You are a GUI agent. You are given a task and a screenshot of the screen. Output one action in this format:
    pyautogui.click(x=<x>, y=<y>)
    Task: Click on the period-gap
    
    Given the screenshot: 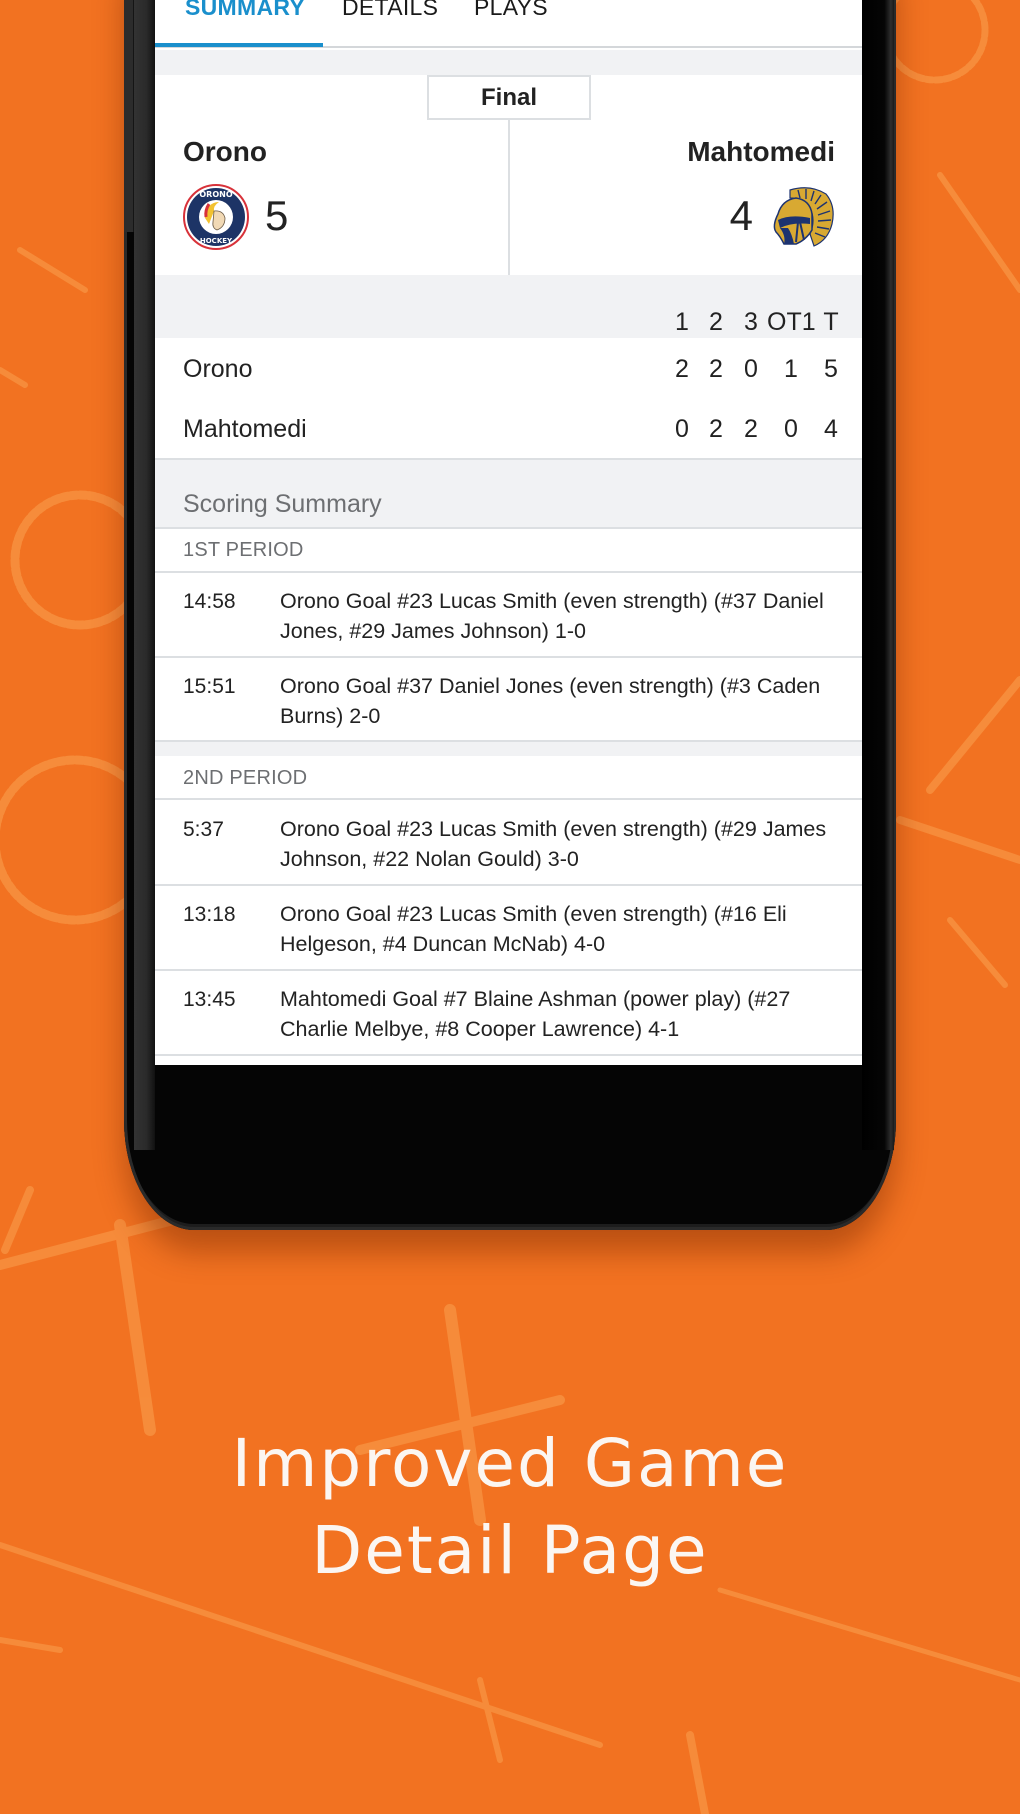 What is the action you would take?
    pyautogui.click(x=508, y=749)
    